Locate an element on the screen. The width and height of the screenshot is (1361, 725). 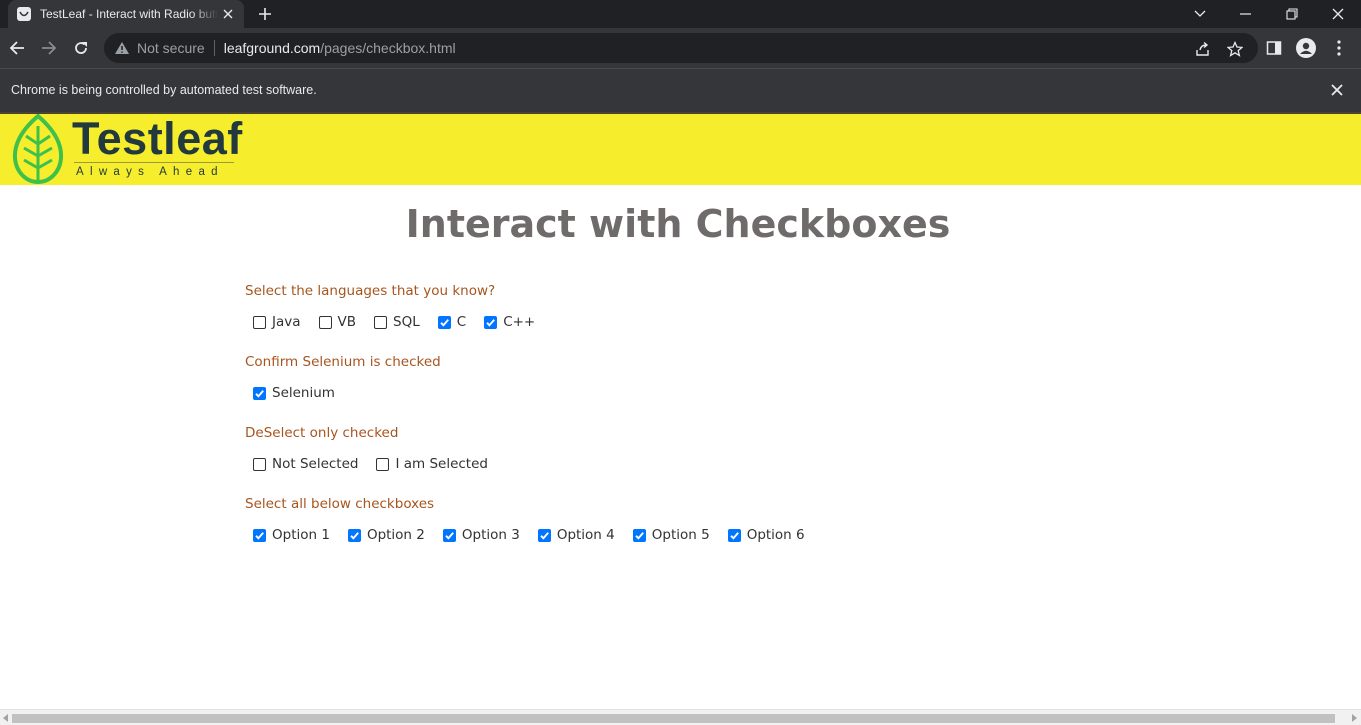
url-text: leafground.com/pages/checkbox.html is located at coordinates (340, 48).